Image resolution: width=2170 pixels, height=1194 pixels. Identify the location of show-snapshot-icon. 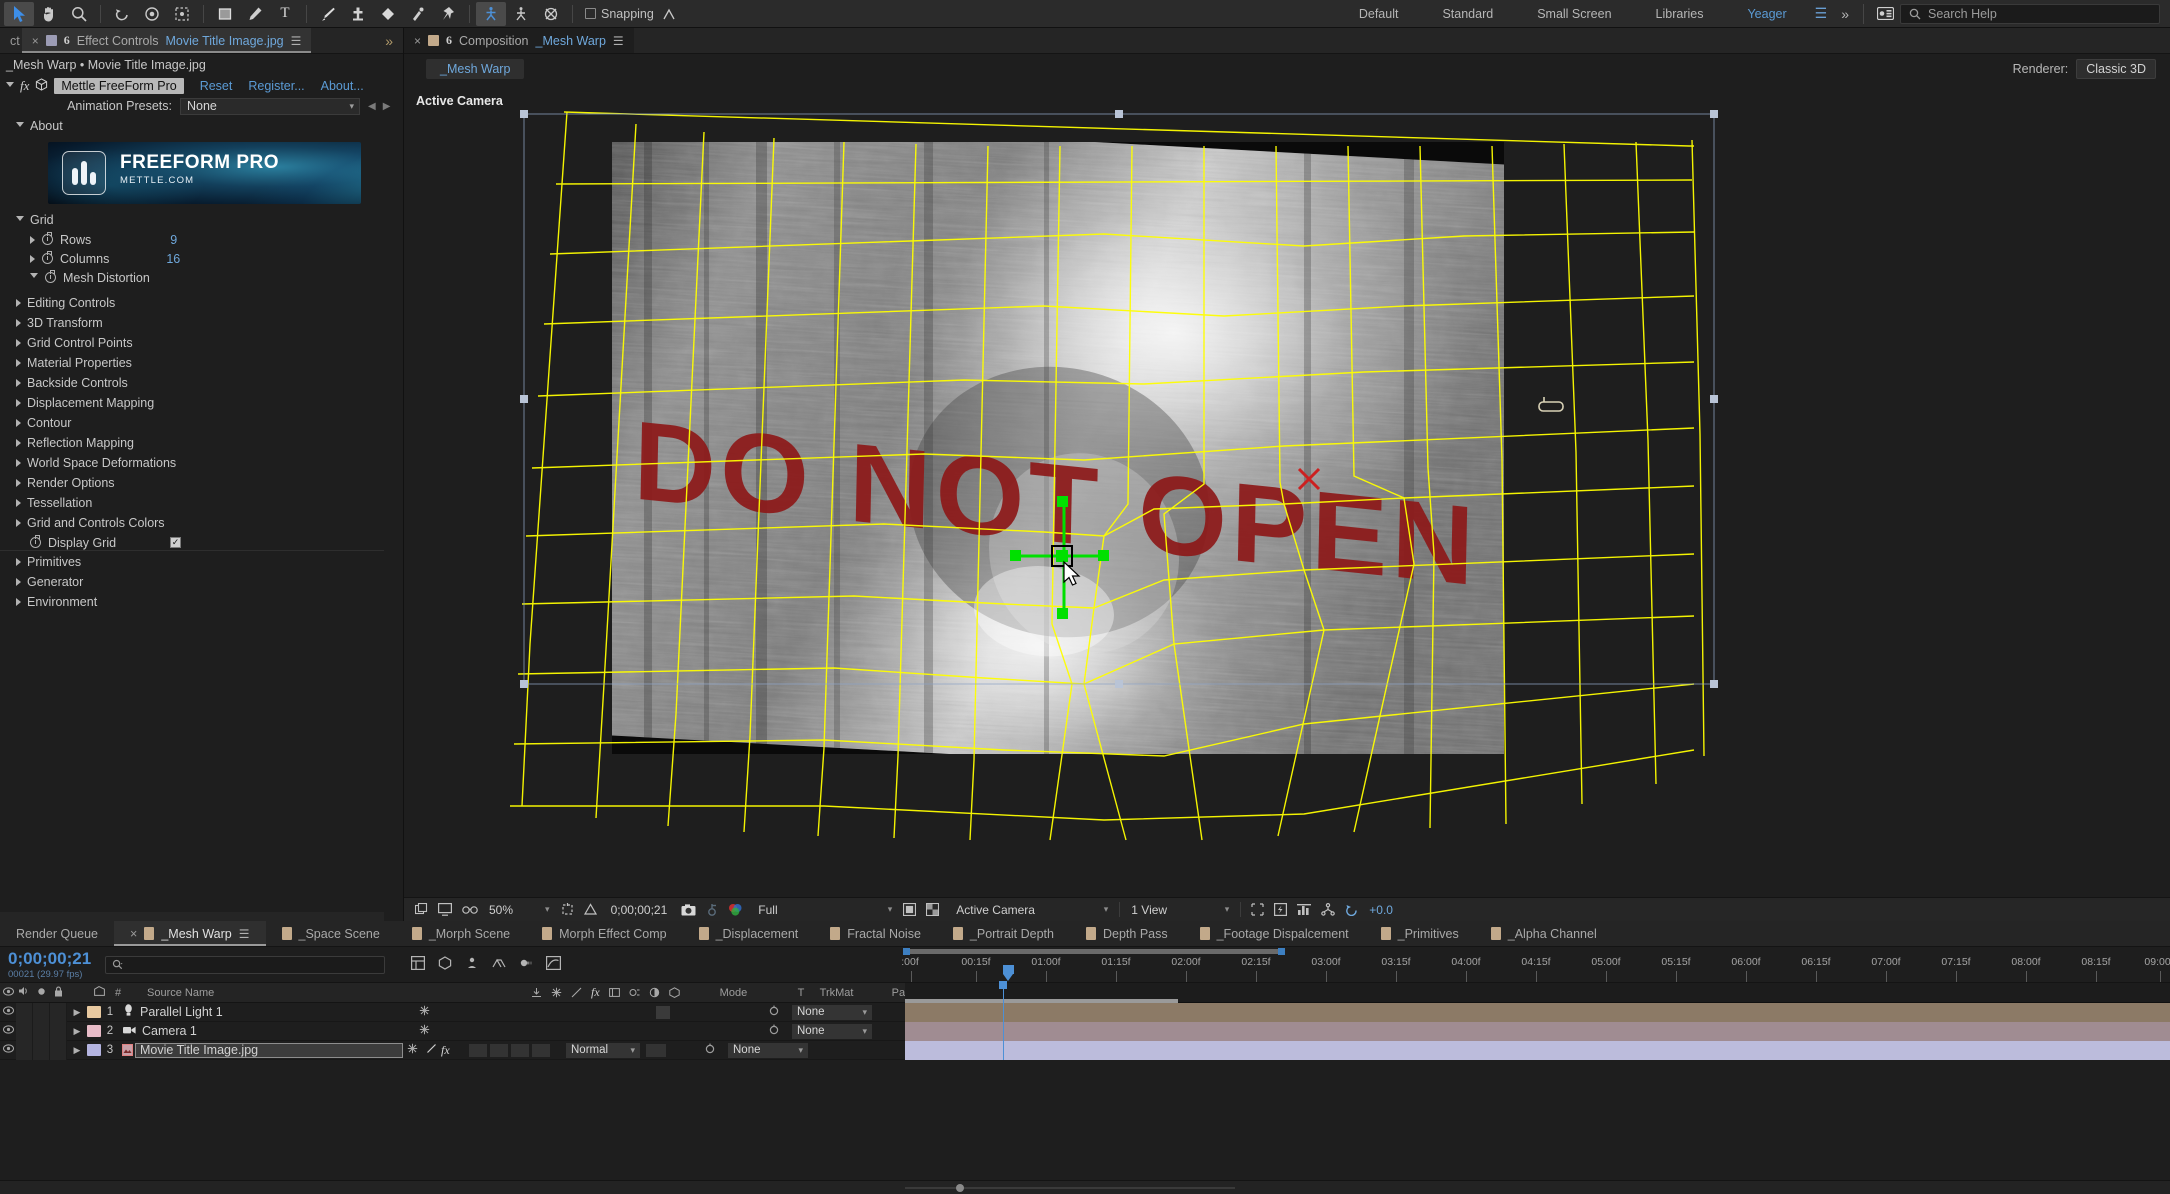
(712, 910).